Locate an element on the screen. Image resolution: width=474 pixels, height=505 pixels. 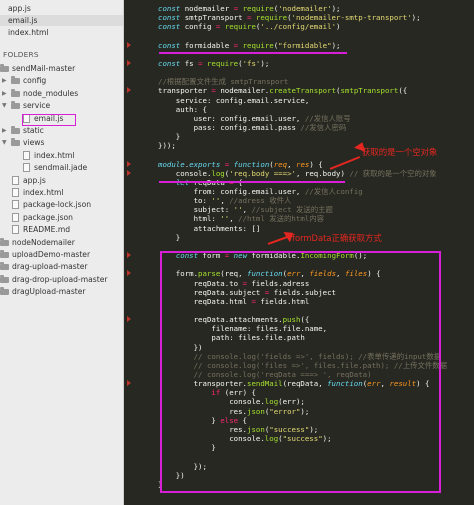
tree-folder-item: ▶drag-drop-upload-master is located at coordinates (54, 279).